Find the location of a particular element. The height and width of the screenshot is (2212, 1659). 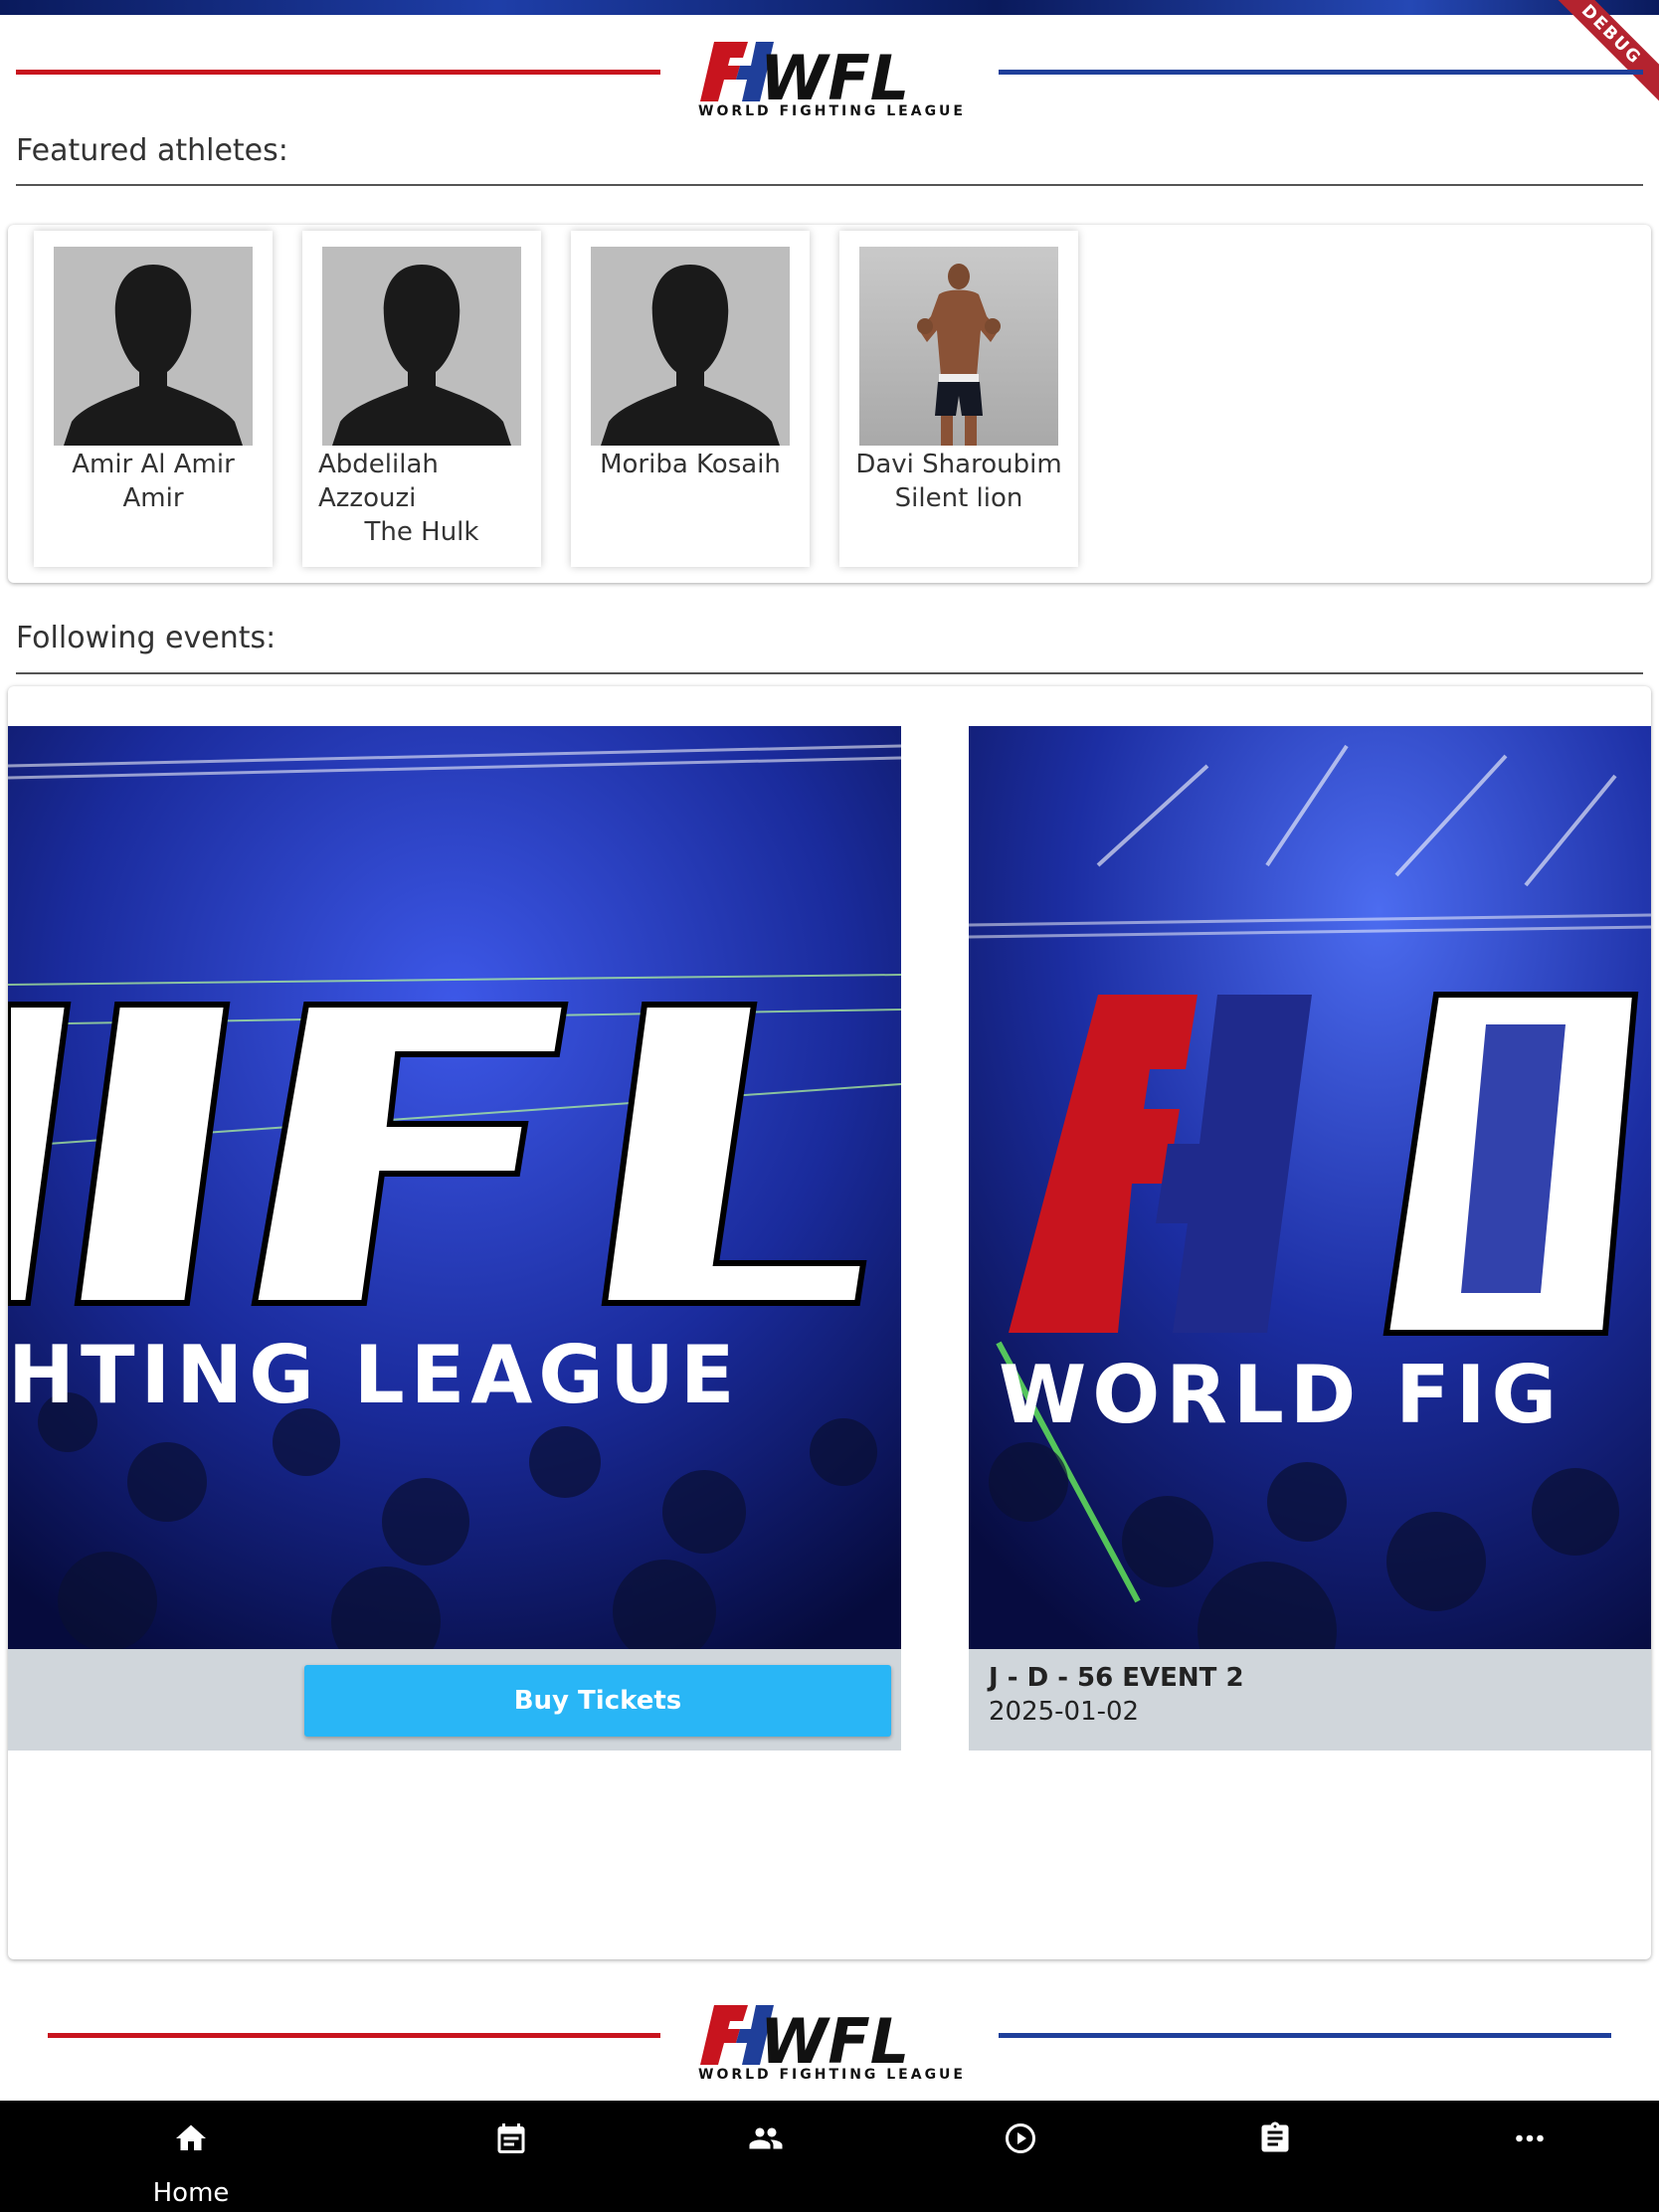

athlete-name: Davi Sharoubim Silent lion is located at coordinates (958, 481).